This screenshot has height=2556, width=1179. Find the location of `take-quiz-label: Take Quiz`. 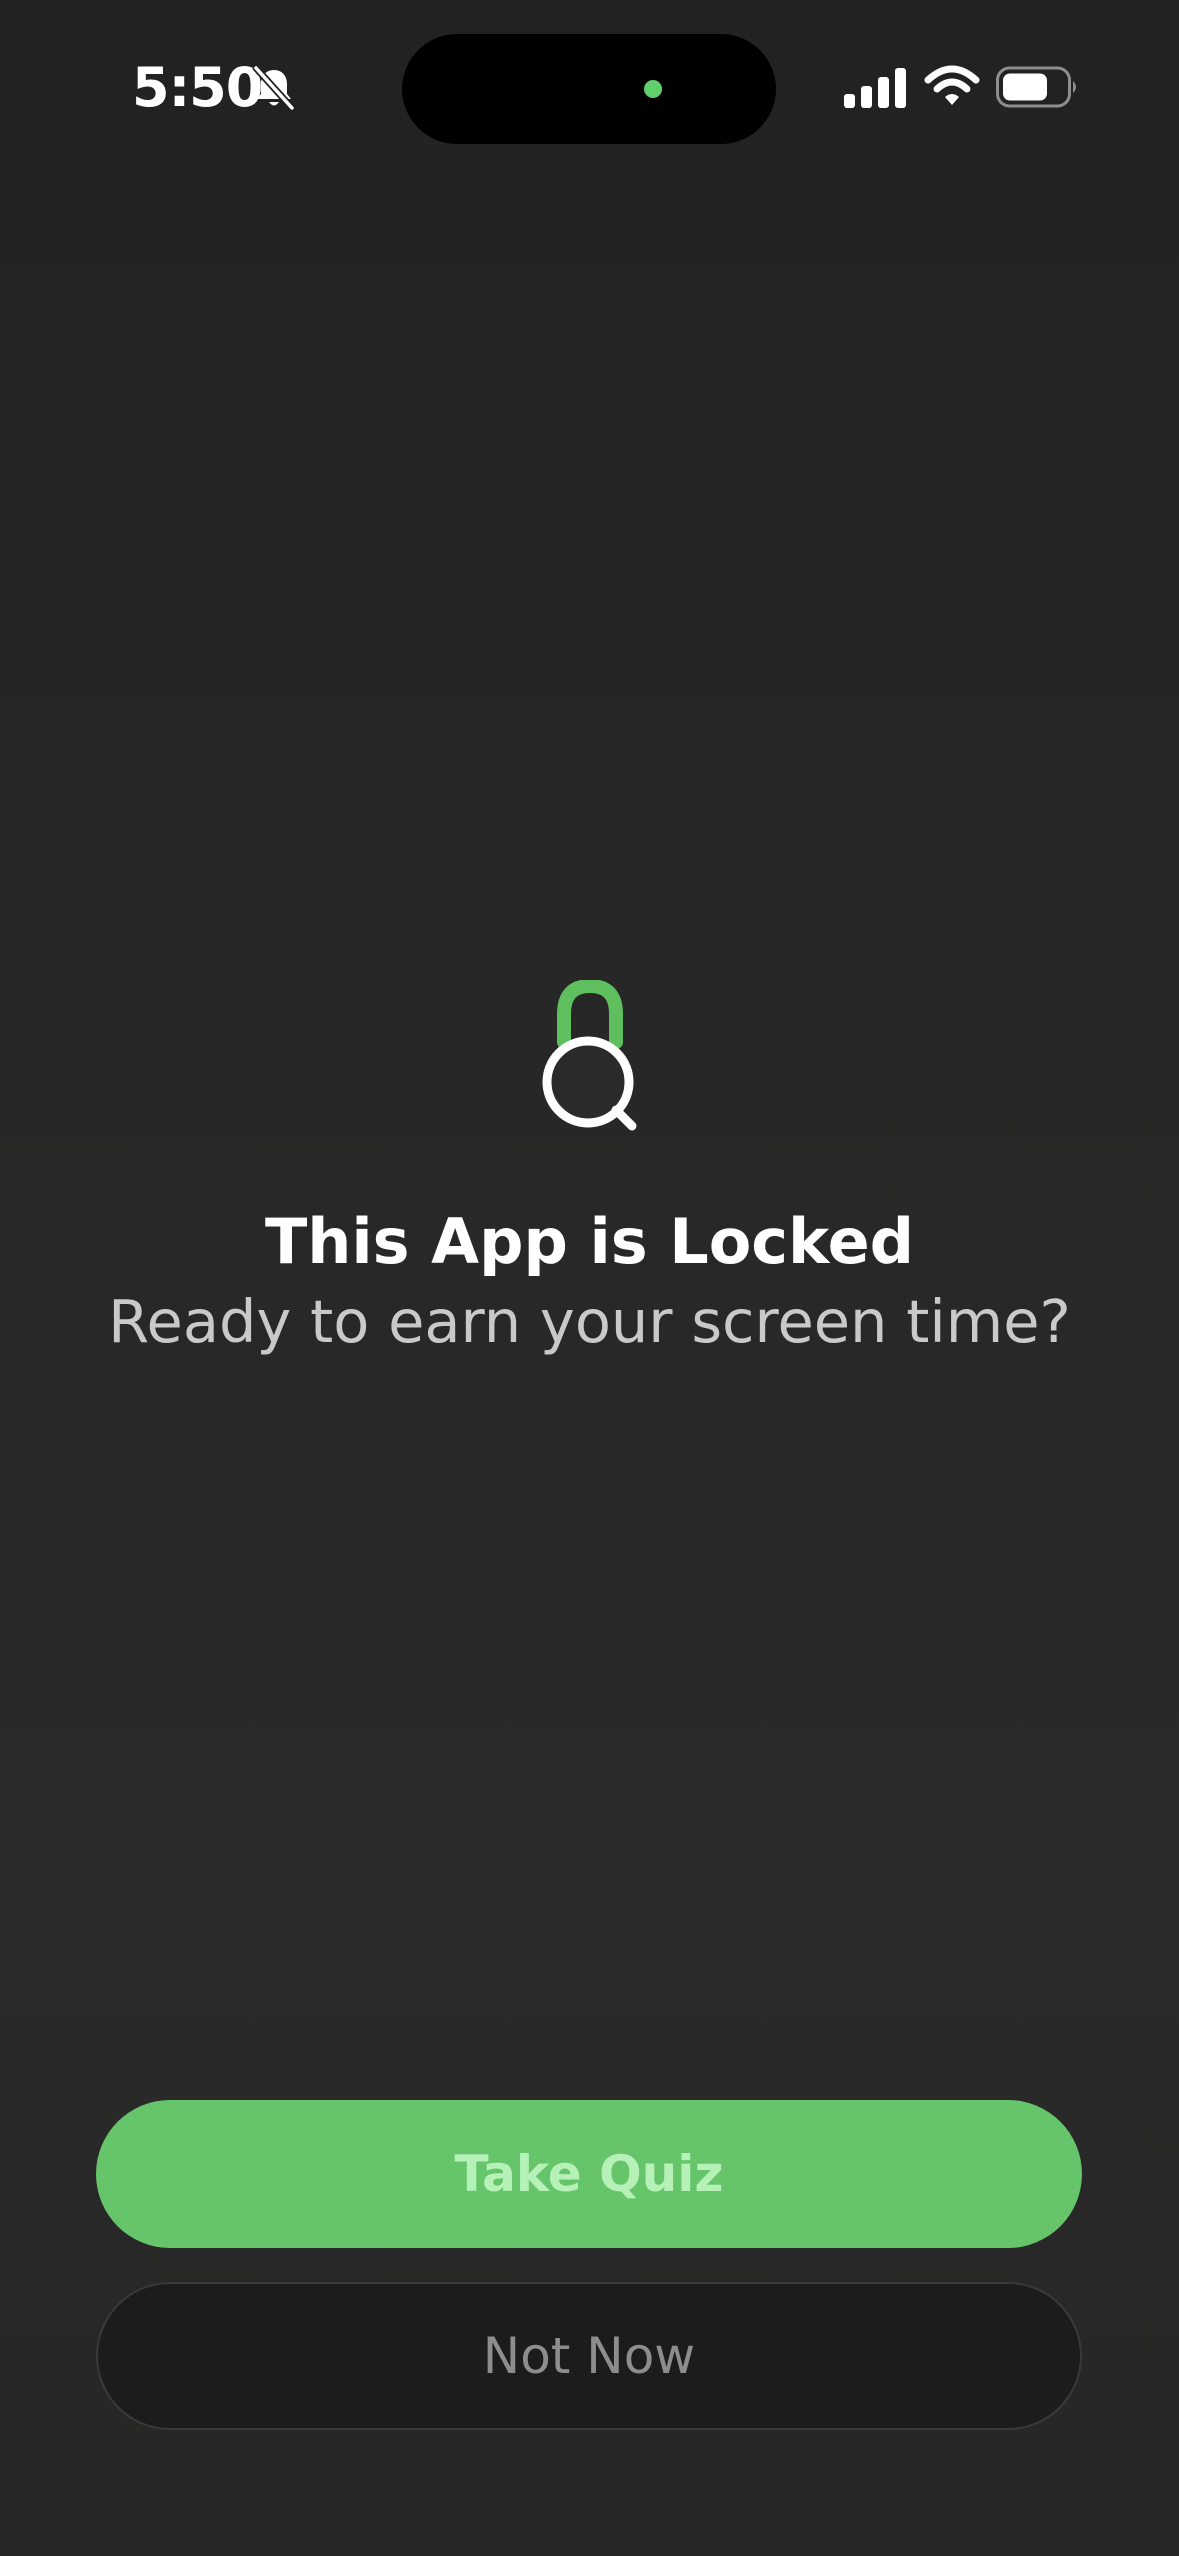

take-quiz-label: Take Quiz is located at coordinates (589, 2174).